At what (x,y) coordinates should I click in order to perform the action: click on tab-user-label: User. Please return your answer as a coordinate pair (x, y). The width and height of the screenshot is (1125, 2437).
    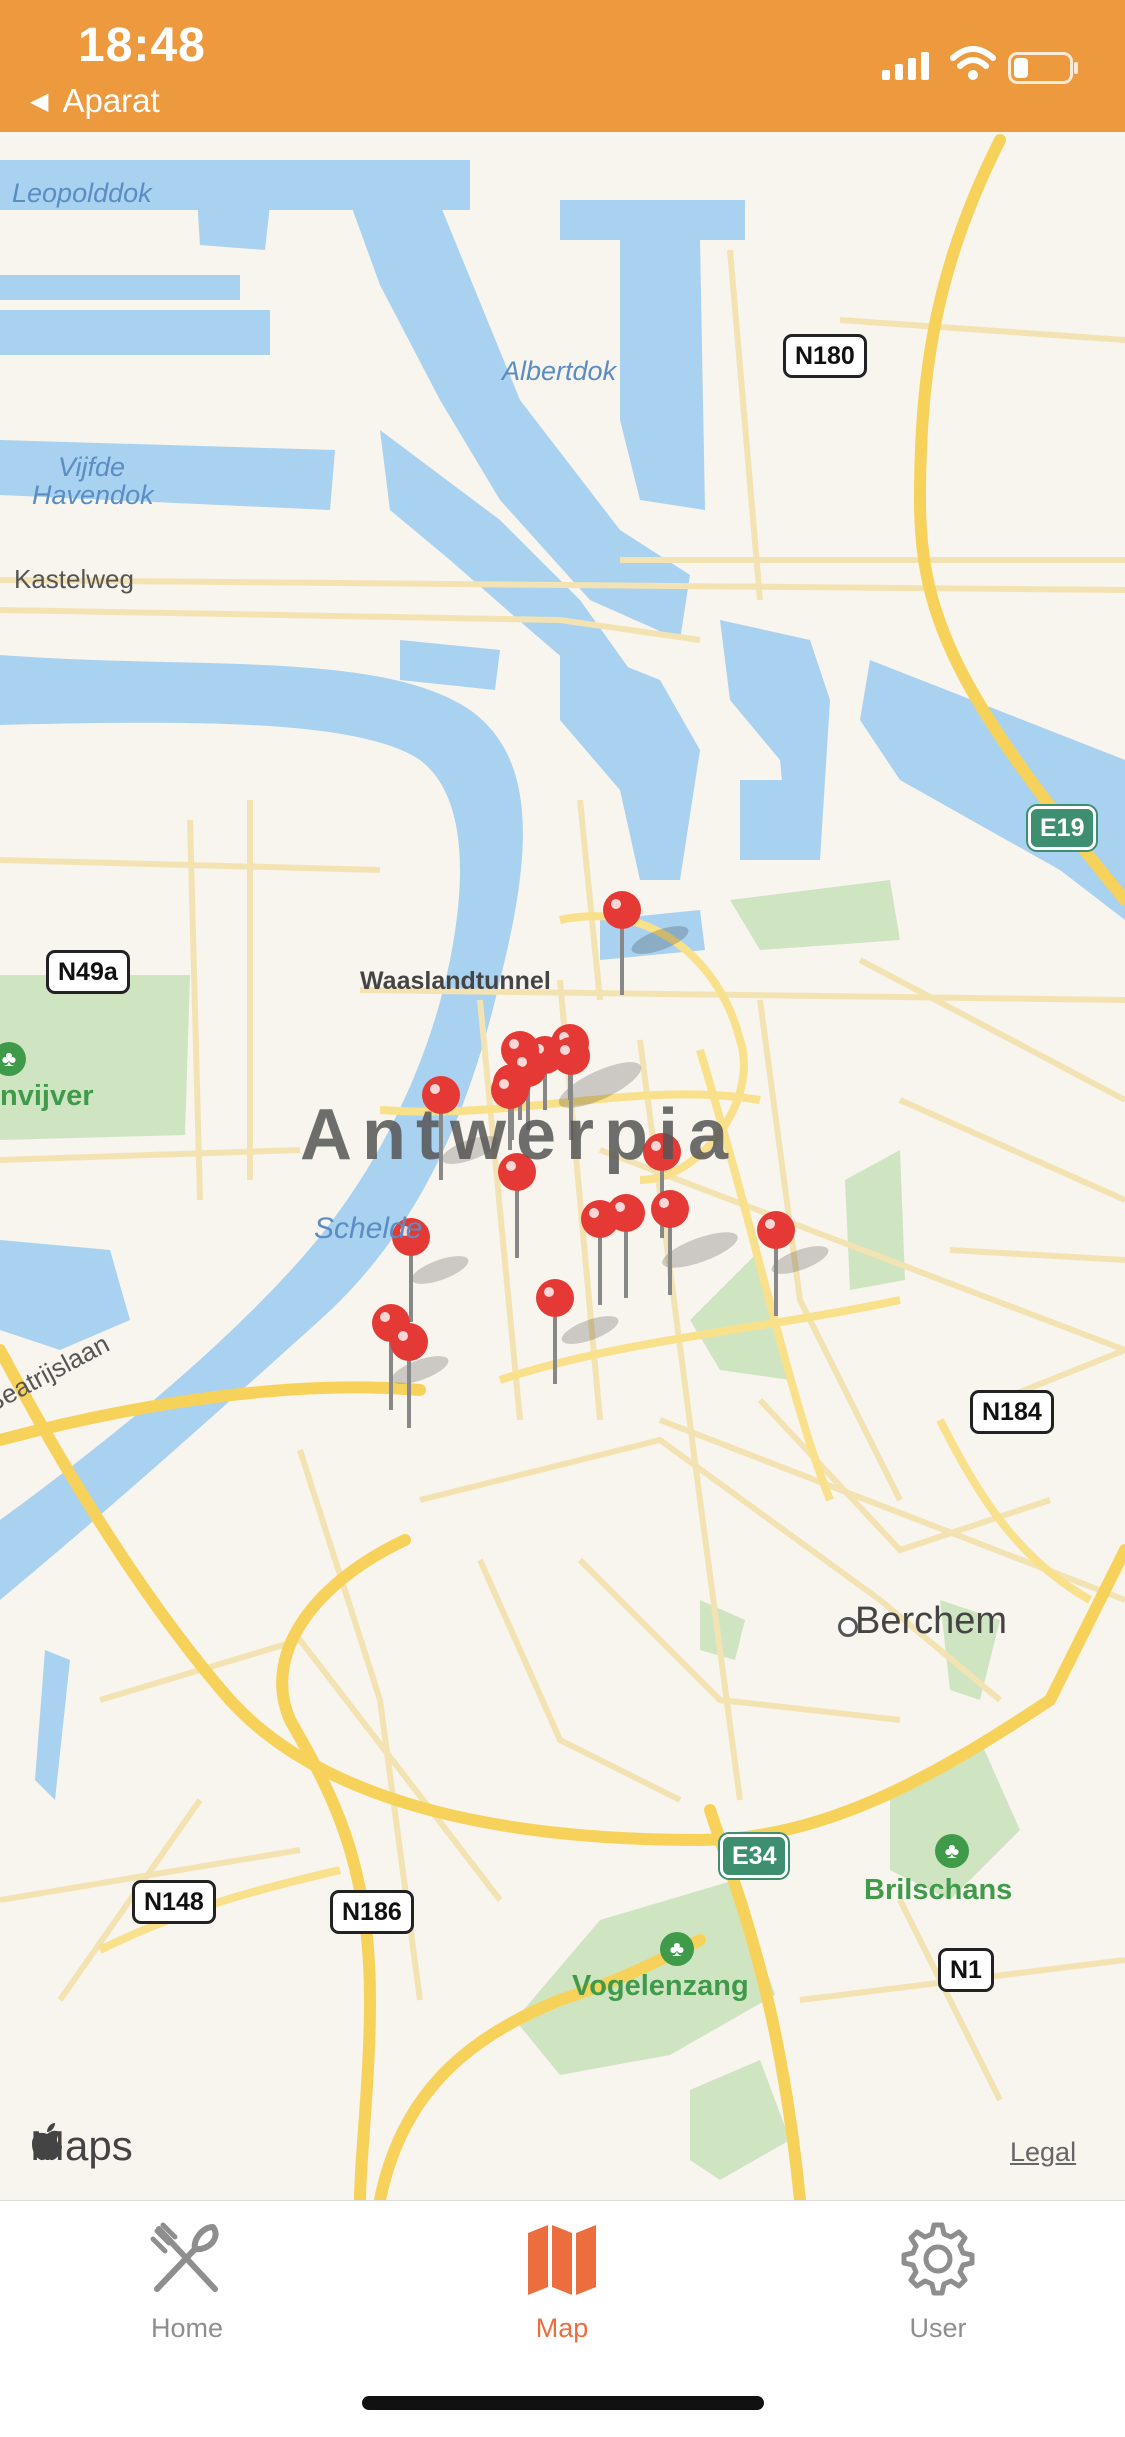
    Looking at the image, I should click on (938, 2328).